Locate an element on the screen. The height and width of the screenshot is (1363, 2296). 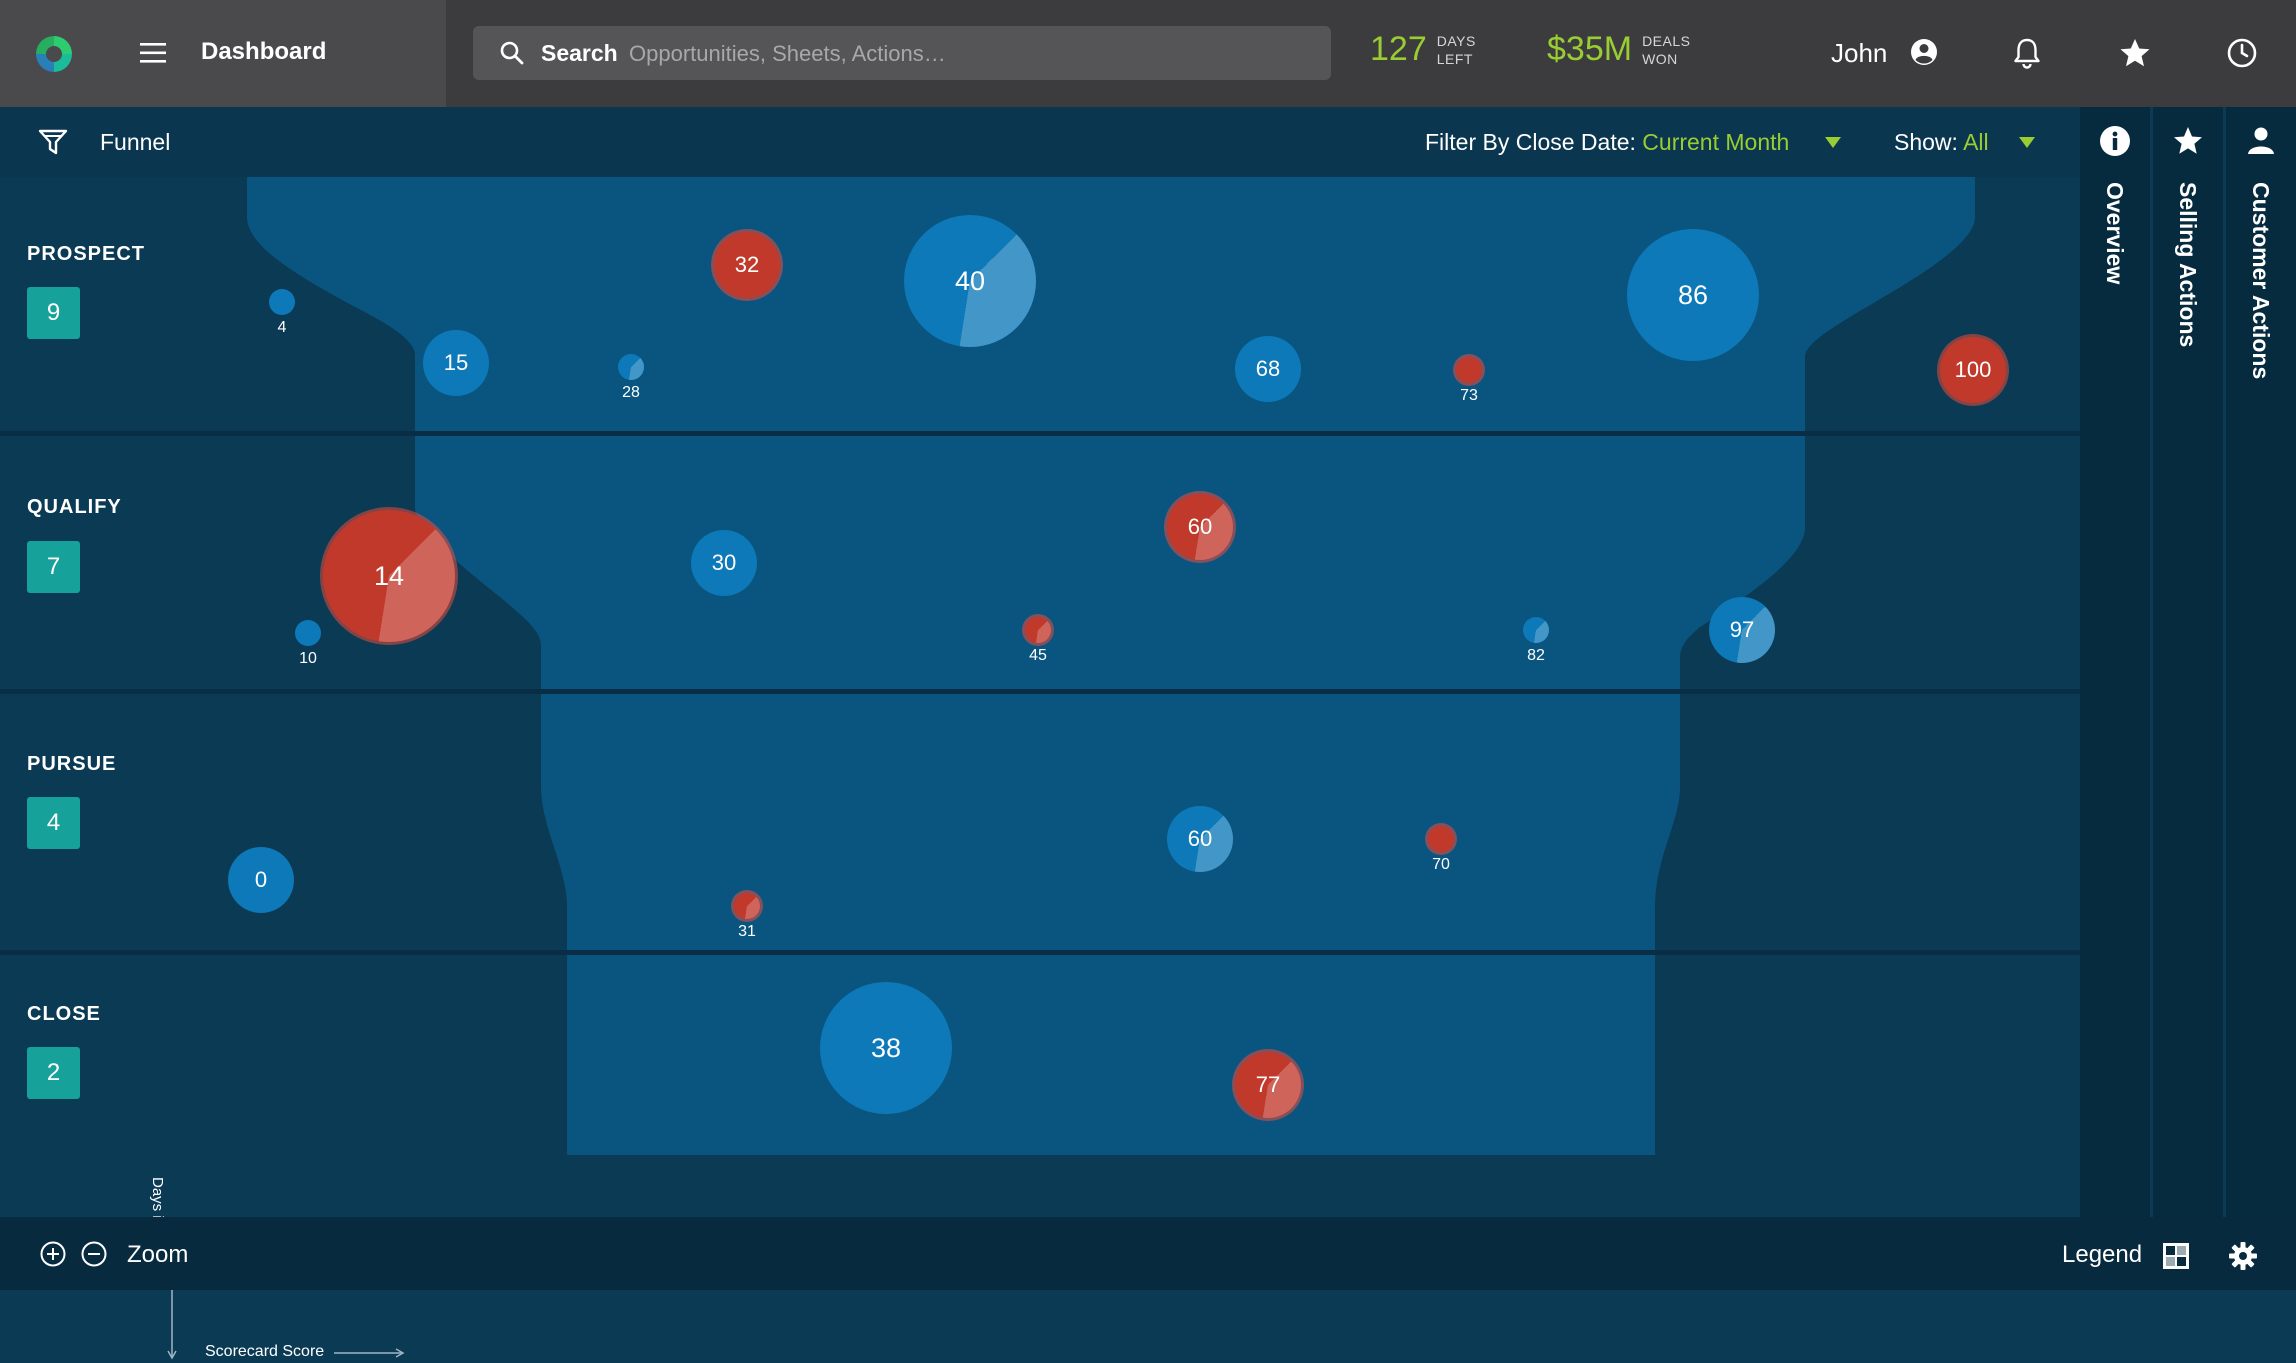
search-icon is located at coordinates (512, 53).